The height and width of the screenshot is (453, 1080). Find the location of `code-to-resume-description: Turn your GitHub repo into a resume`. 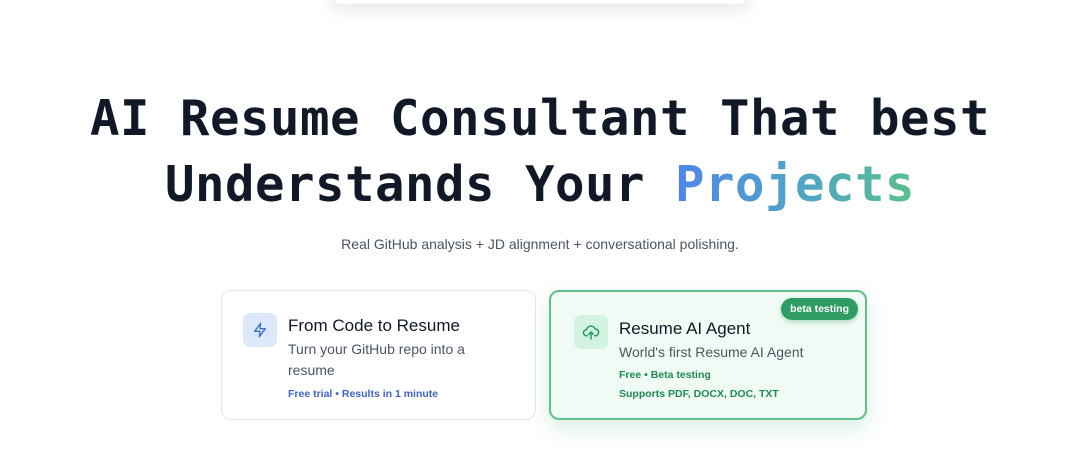

code-to-resume-description: Turn your GitHub repo into a resume is located at coordinates (376, 359).